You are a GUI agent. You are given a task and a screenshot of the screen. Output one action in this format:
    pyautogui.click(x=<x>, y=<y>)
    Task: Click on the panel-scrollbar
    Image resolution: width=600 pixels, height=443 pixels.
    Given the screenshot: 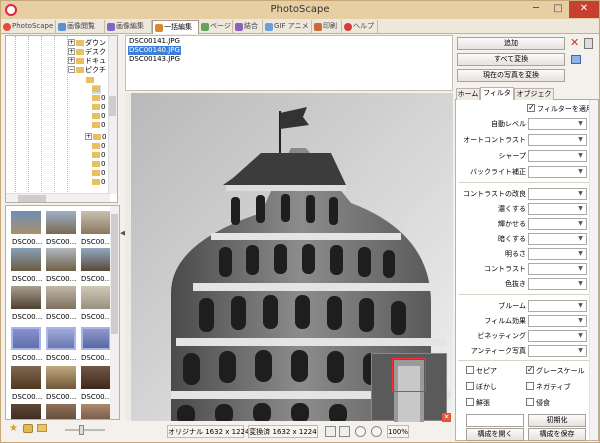 What is the action you would take?
    pyautogui.click(x=593, y=270)
    